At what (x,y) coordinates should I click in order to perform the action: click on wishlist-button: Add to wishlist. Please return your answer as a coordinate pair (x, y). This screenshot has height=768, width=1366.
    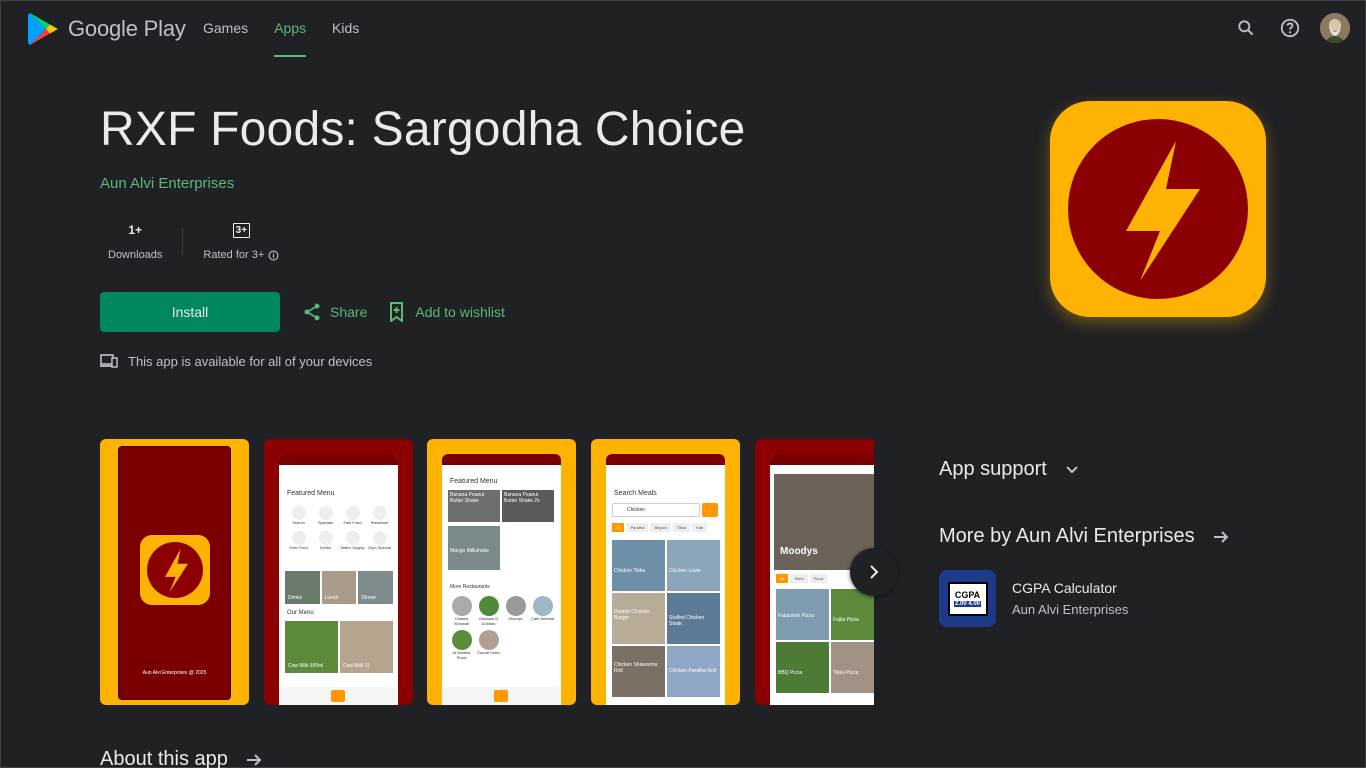
    Looking at the image, I should click on (447, 312).